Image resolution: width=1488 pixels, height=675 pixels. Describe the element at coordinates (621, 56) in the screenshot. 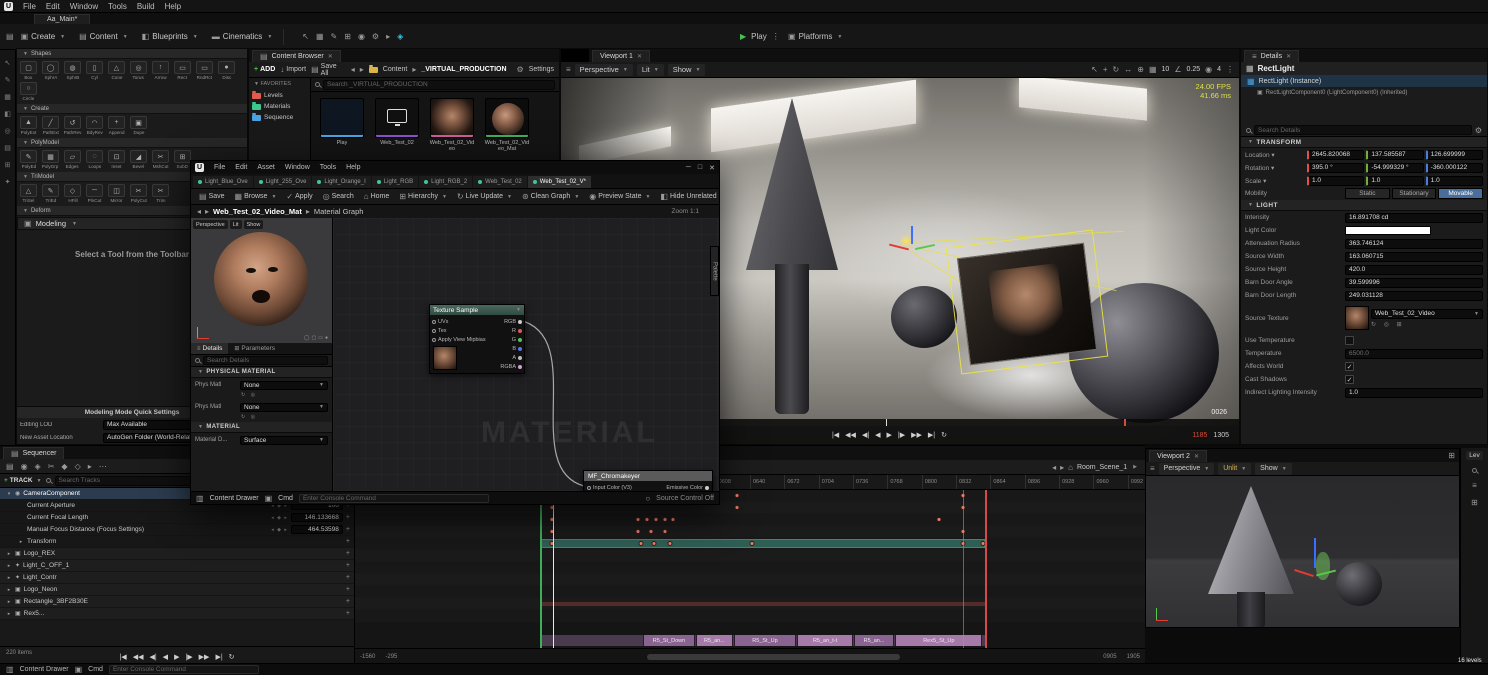

I see `tab-viewport1: Viewport 1 ✕` at that location.